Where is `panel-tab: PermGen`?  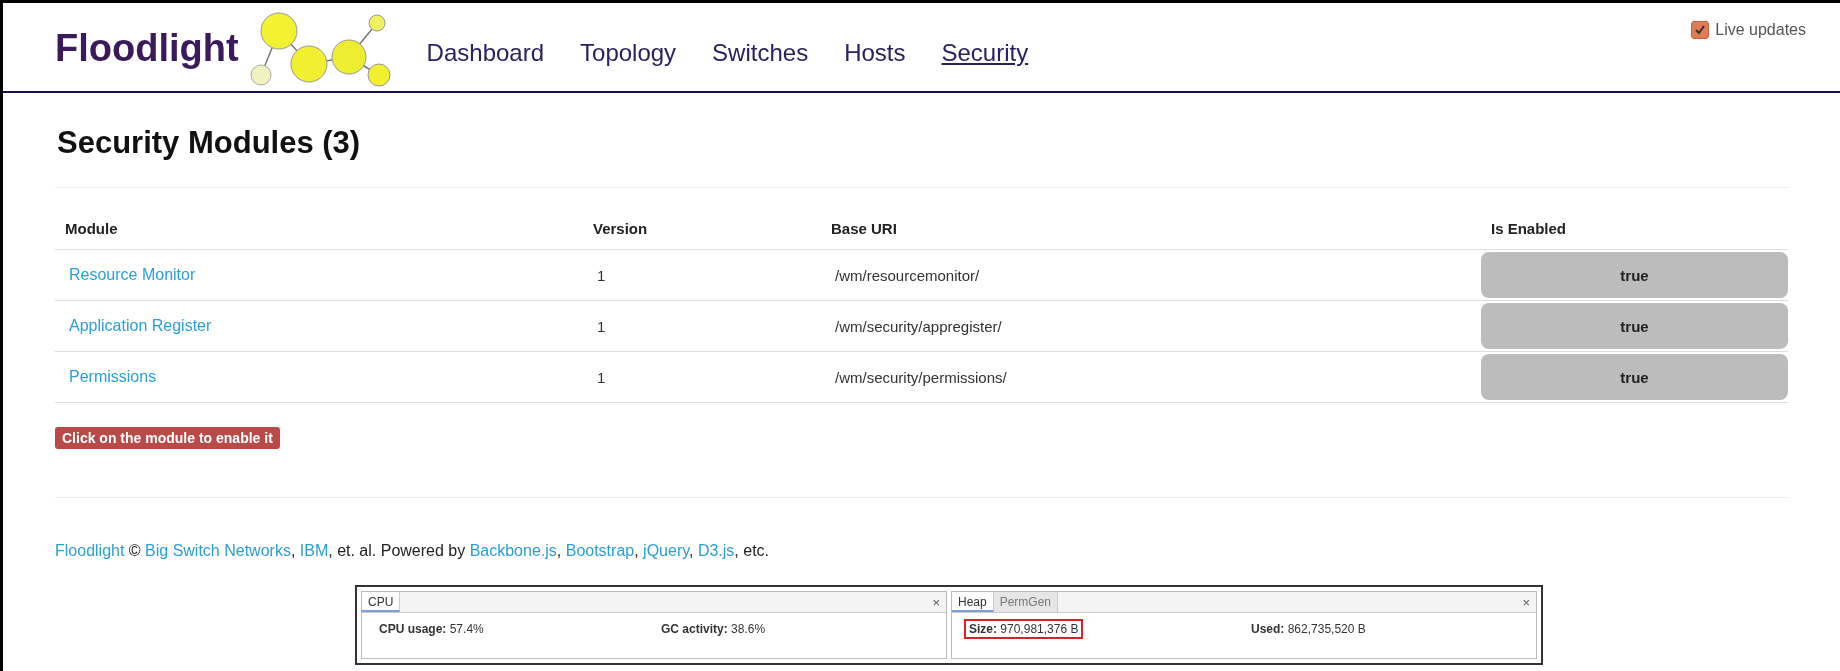
panel-tab: PermGen is located at coordinates (1026, 602).